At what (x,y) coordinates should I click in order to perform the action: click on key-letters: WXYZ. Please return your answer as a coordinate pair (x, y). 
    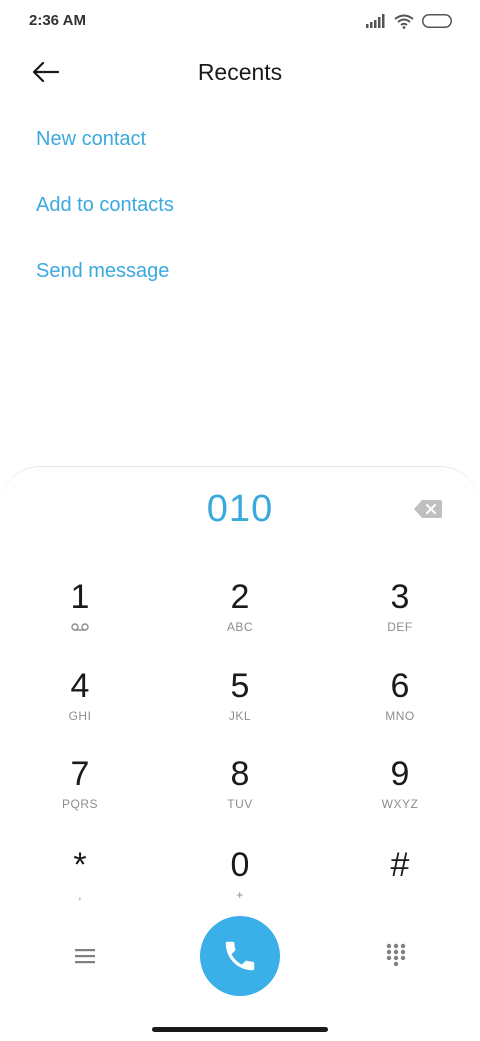
    Looking at the image, I should click on (400, 804).